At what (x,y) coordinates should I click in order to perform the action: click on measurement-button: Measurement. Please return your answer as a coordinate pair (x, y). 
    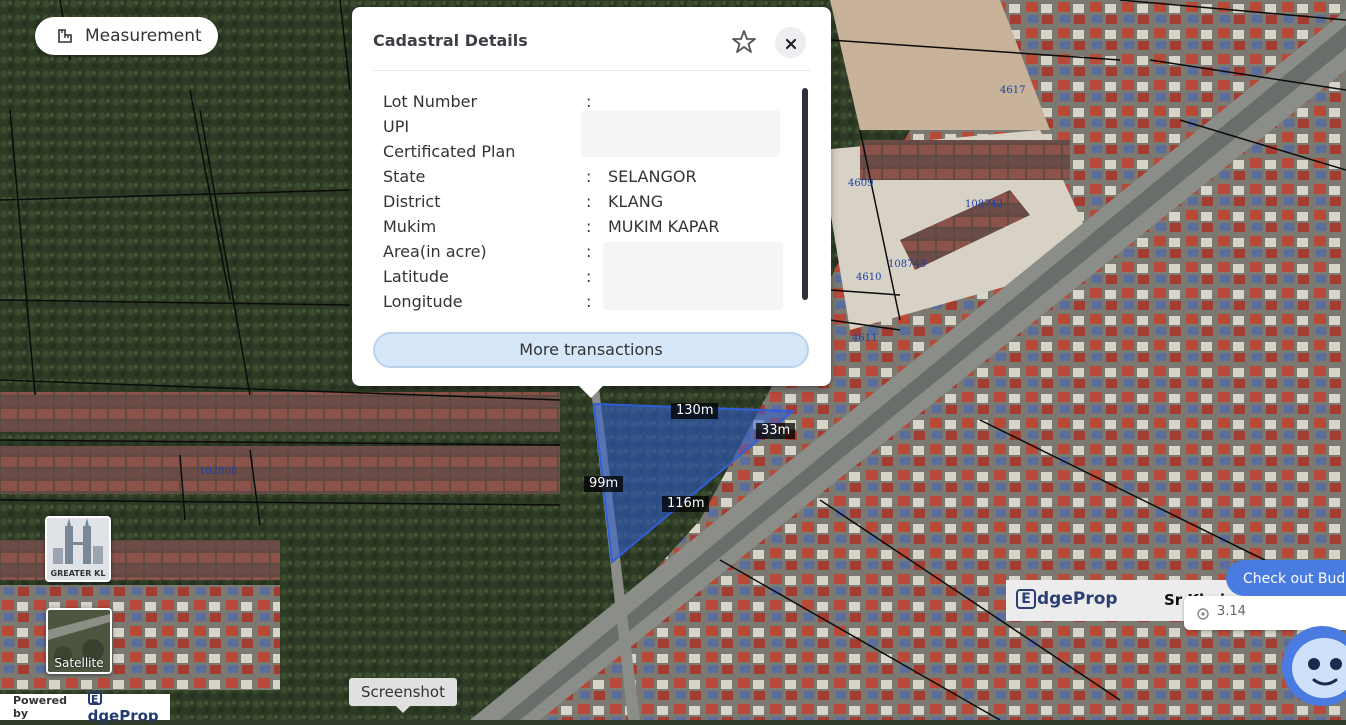
    Looking at the image, I should click on (126, 36).